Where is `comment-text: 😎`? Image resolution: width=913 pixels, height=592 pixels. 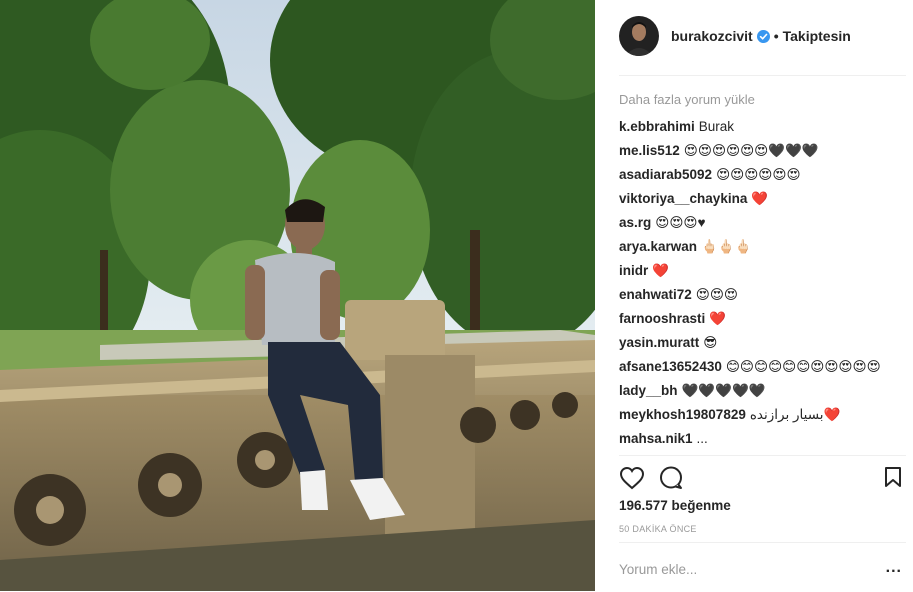
comment-text: 😎 is located at coordinates (710, 342).